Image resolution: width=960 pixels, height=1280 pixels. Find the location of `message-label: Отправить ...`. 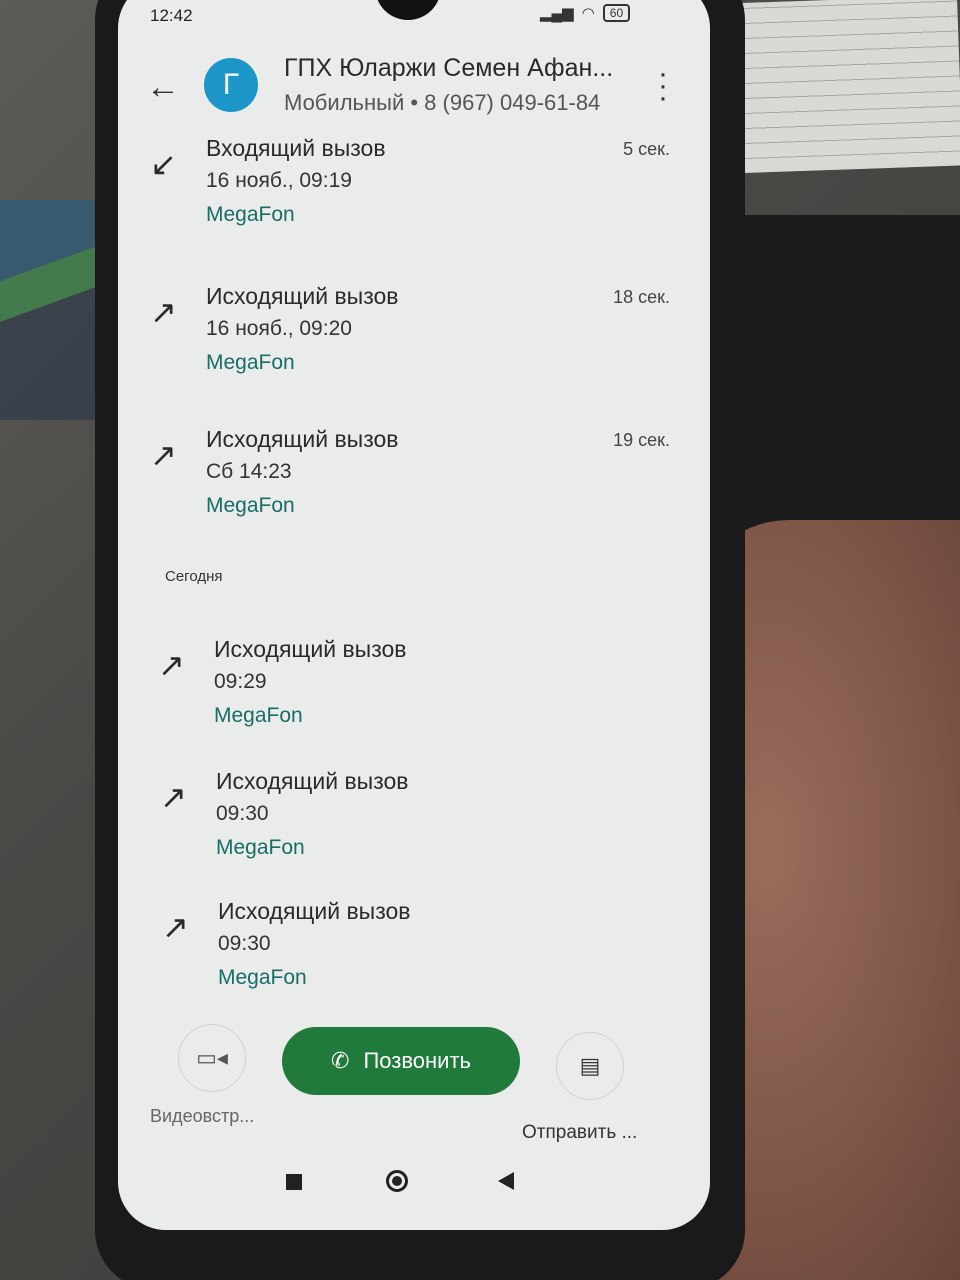

message-label: Отправить ... is located at coordinates (580, 1132).